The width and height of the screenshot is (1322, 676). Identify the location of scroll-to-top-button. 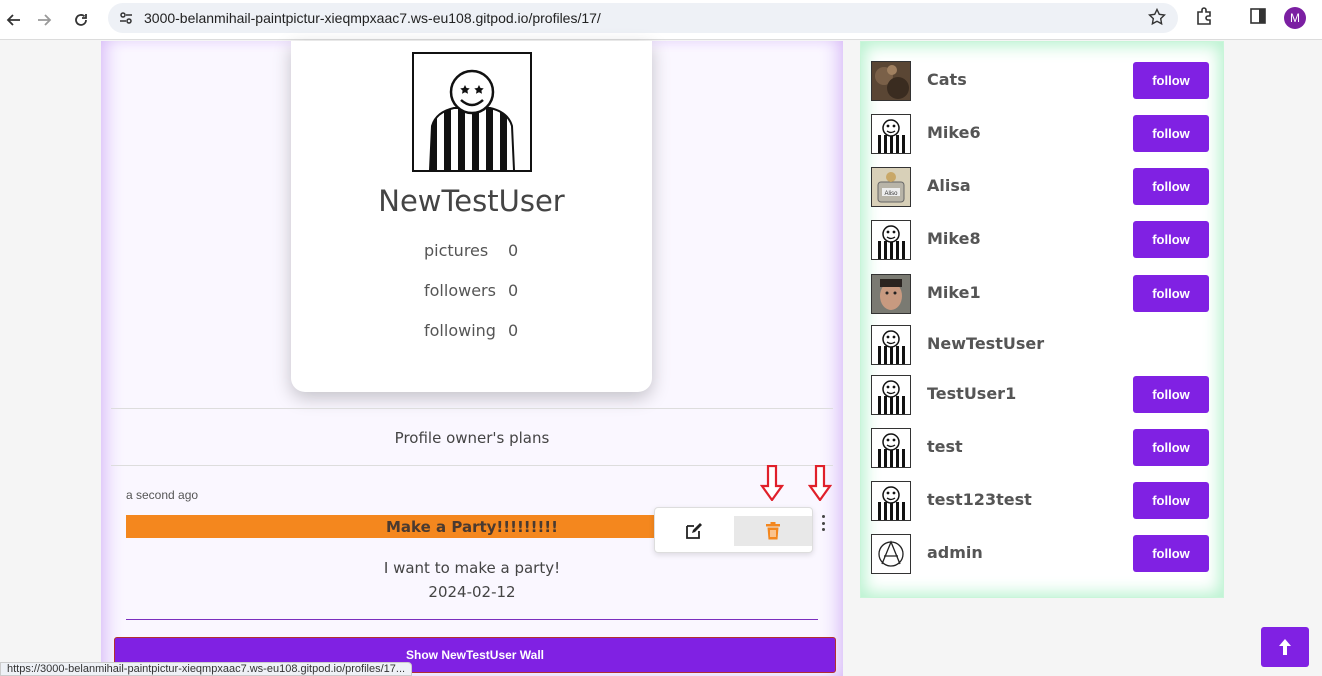
(1285, 647).